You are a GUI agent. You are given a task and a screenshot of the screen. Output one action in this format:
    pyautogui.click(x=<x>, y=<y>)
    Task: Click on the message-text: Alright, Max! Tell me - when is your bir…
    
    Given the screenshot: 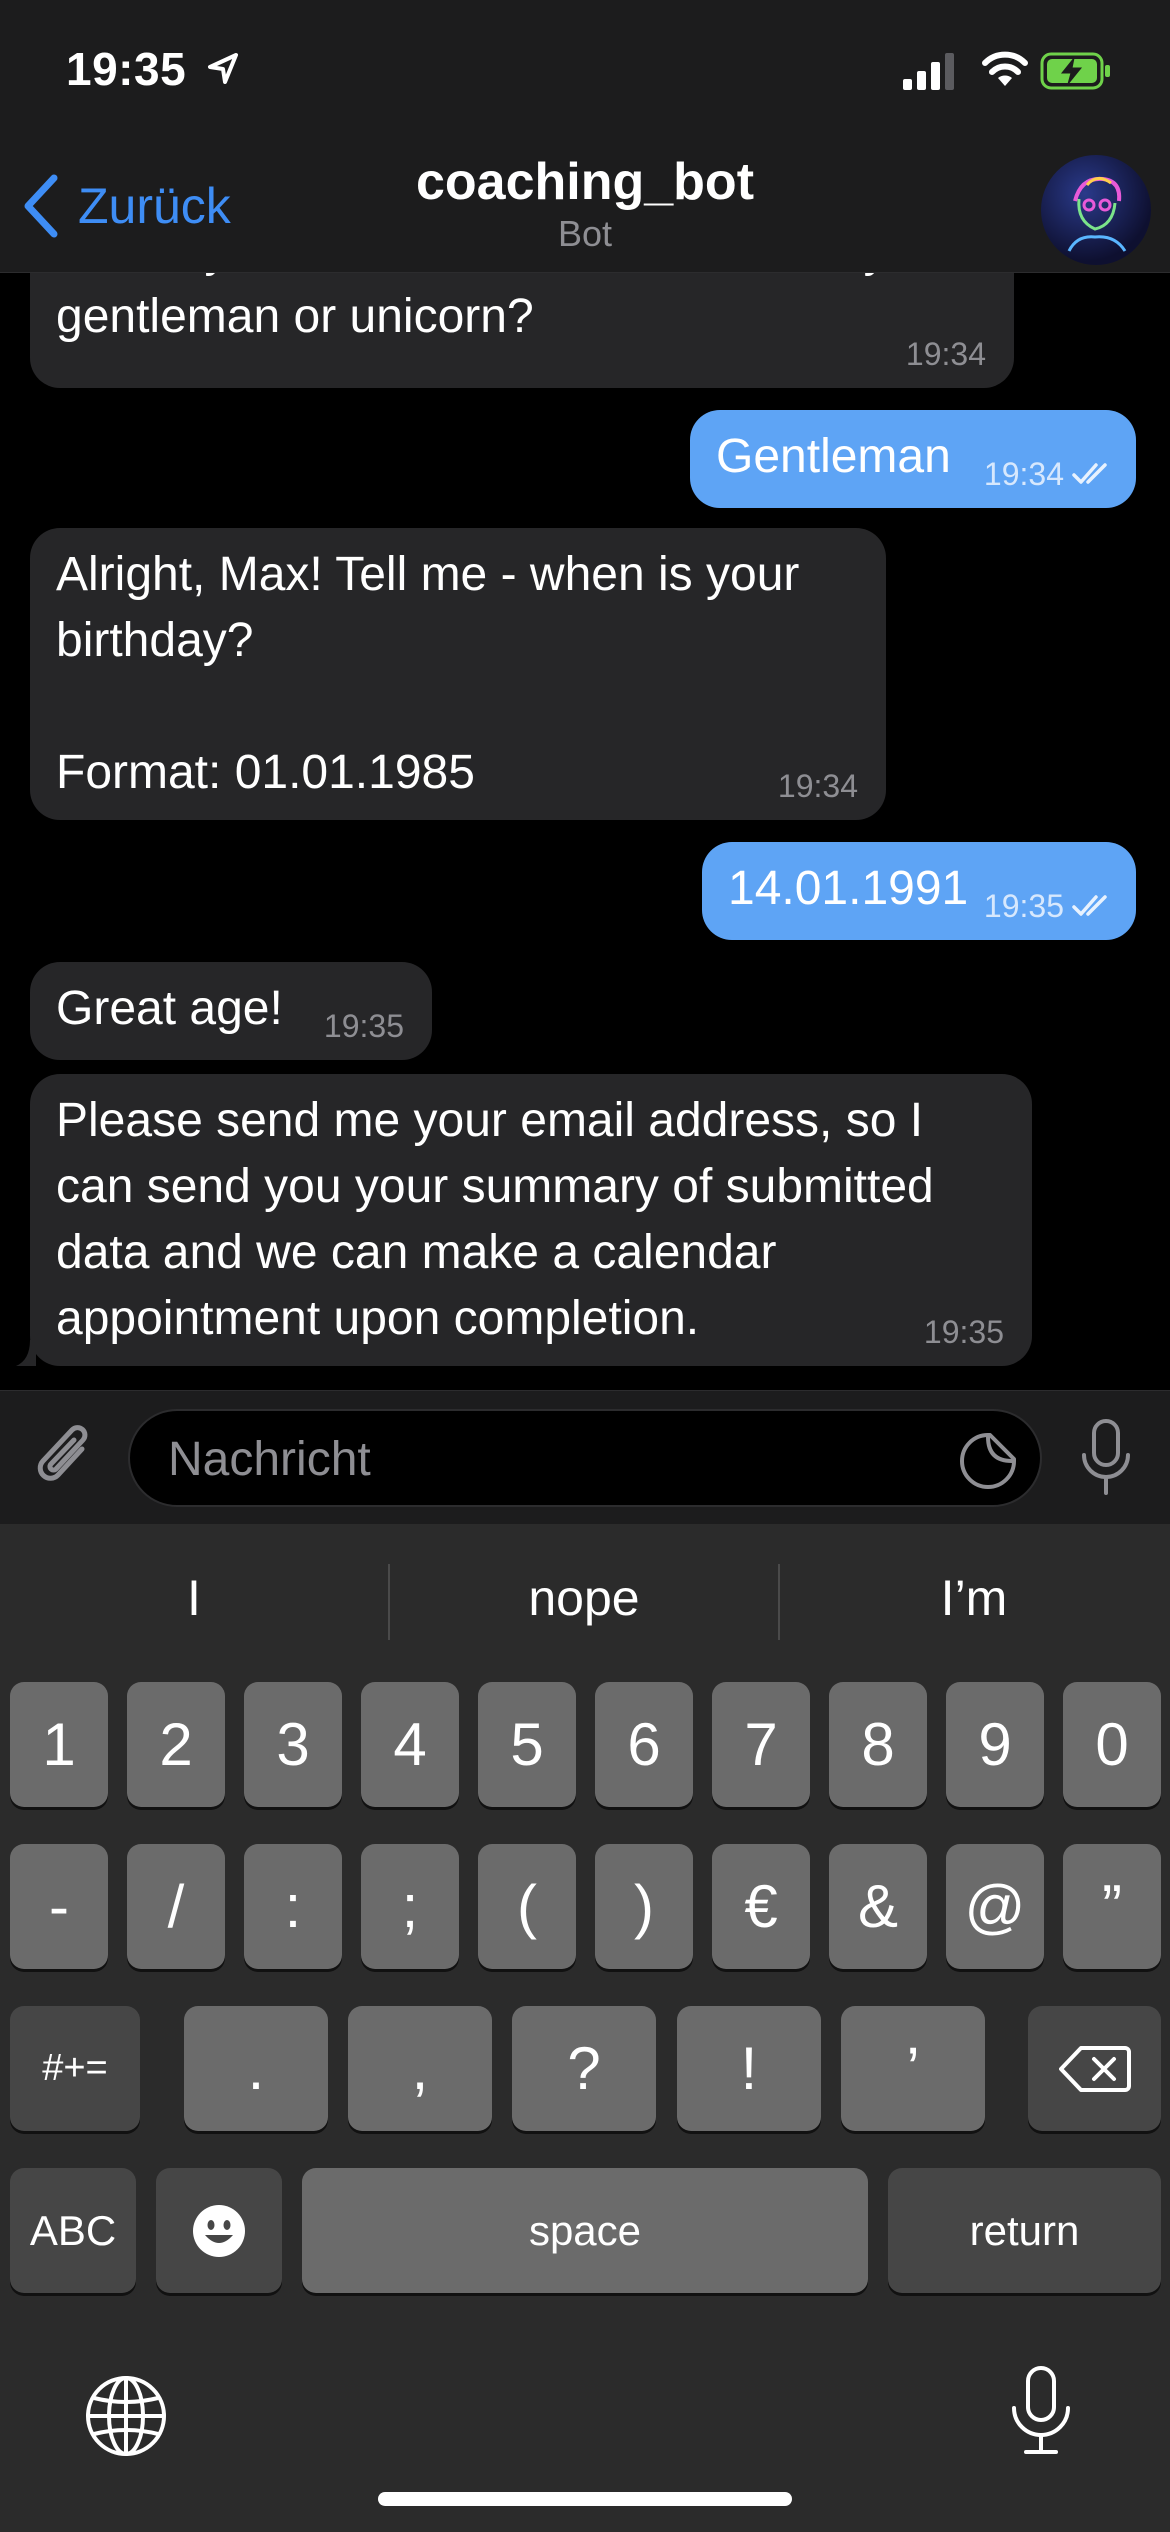 What is the action you would take?
    pyautogui.click(x=428, y=673)
    